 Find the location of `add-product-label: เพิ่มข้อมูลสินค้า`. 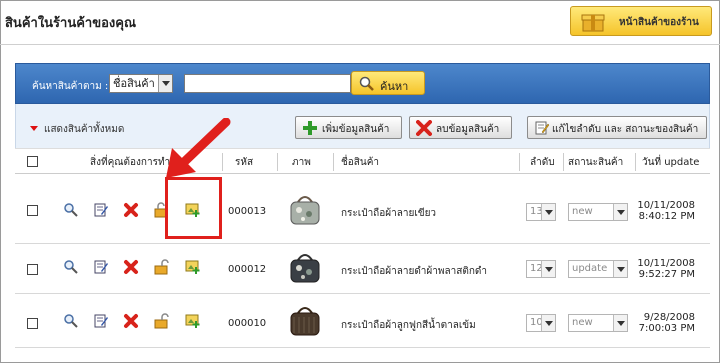

add-product-label: เพิ่มข้อมูลสินค้า is located at coordinates (356, 129).